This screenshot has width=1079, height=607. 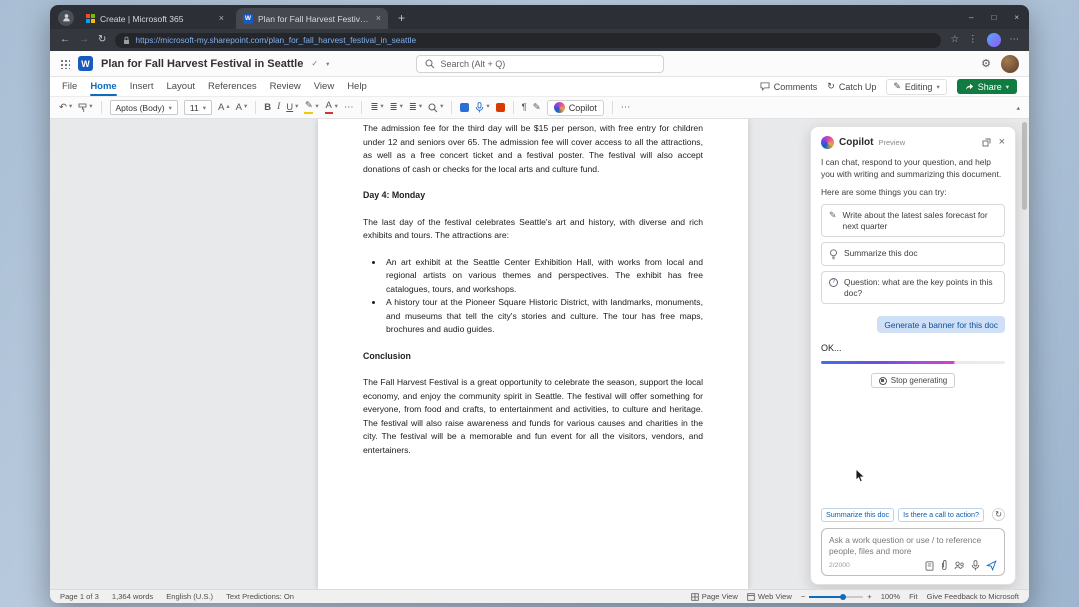 What do you see at coordinates (842, 596) in the screenshot?
I see `zoom-slider-thumb` at bounding box center [842, 596].